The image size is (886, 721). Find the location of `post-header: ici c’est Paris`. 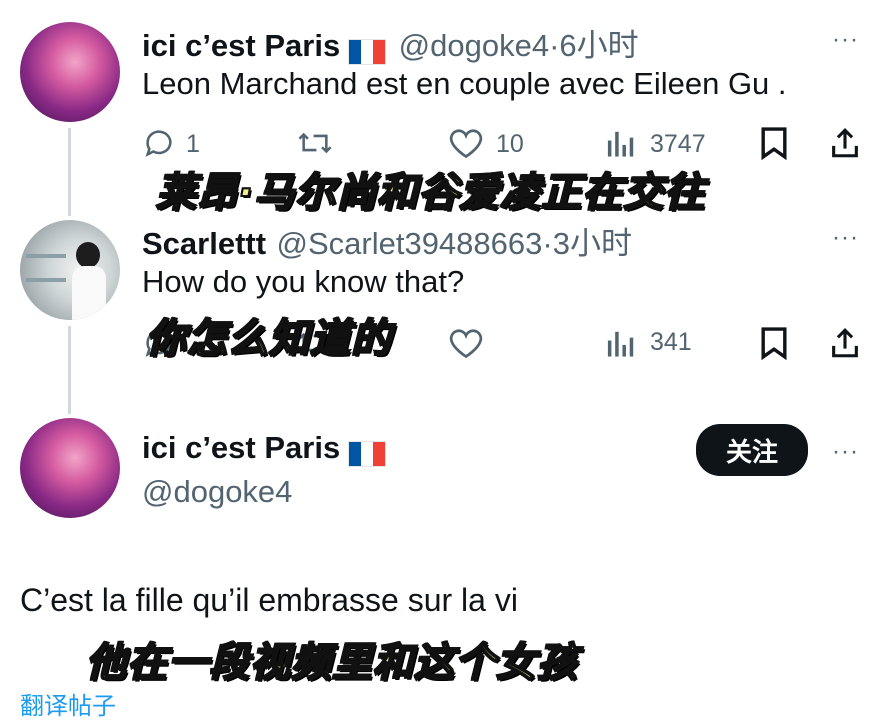

post-header: ici c’est Paris is located at coordinates (264, 448).